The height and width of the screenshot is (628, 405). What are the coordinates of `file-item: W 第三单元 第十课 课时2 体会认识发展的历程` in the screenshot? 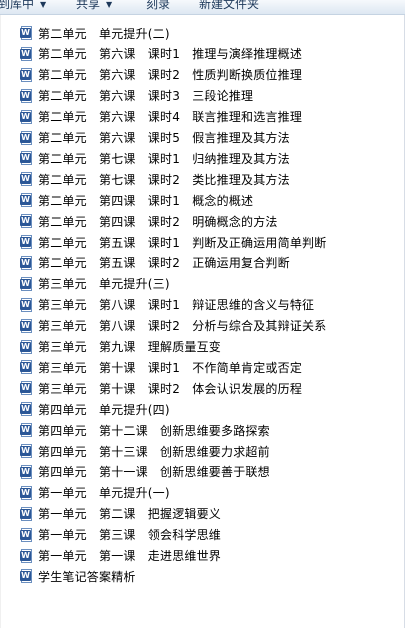 It's located at (161, 388).